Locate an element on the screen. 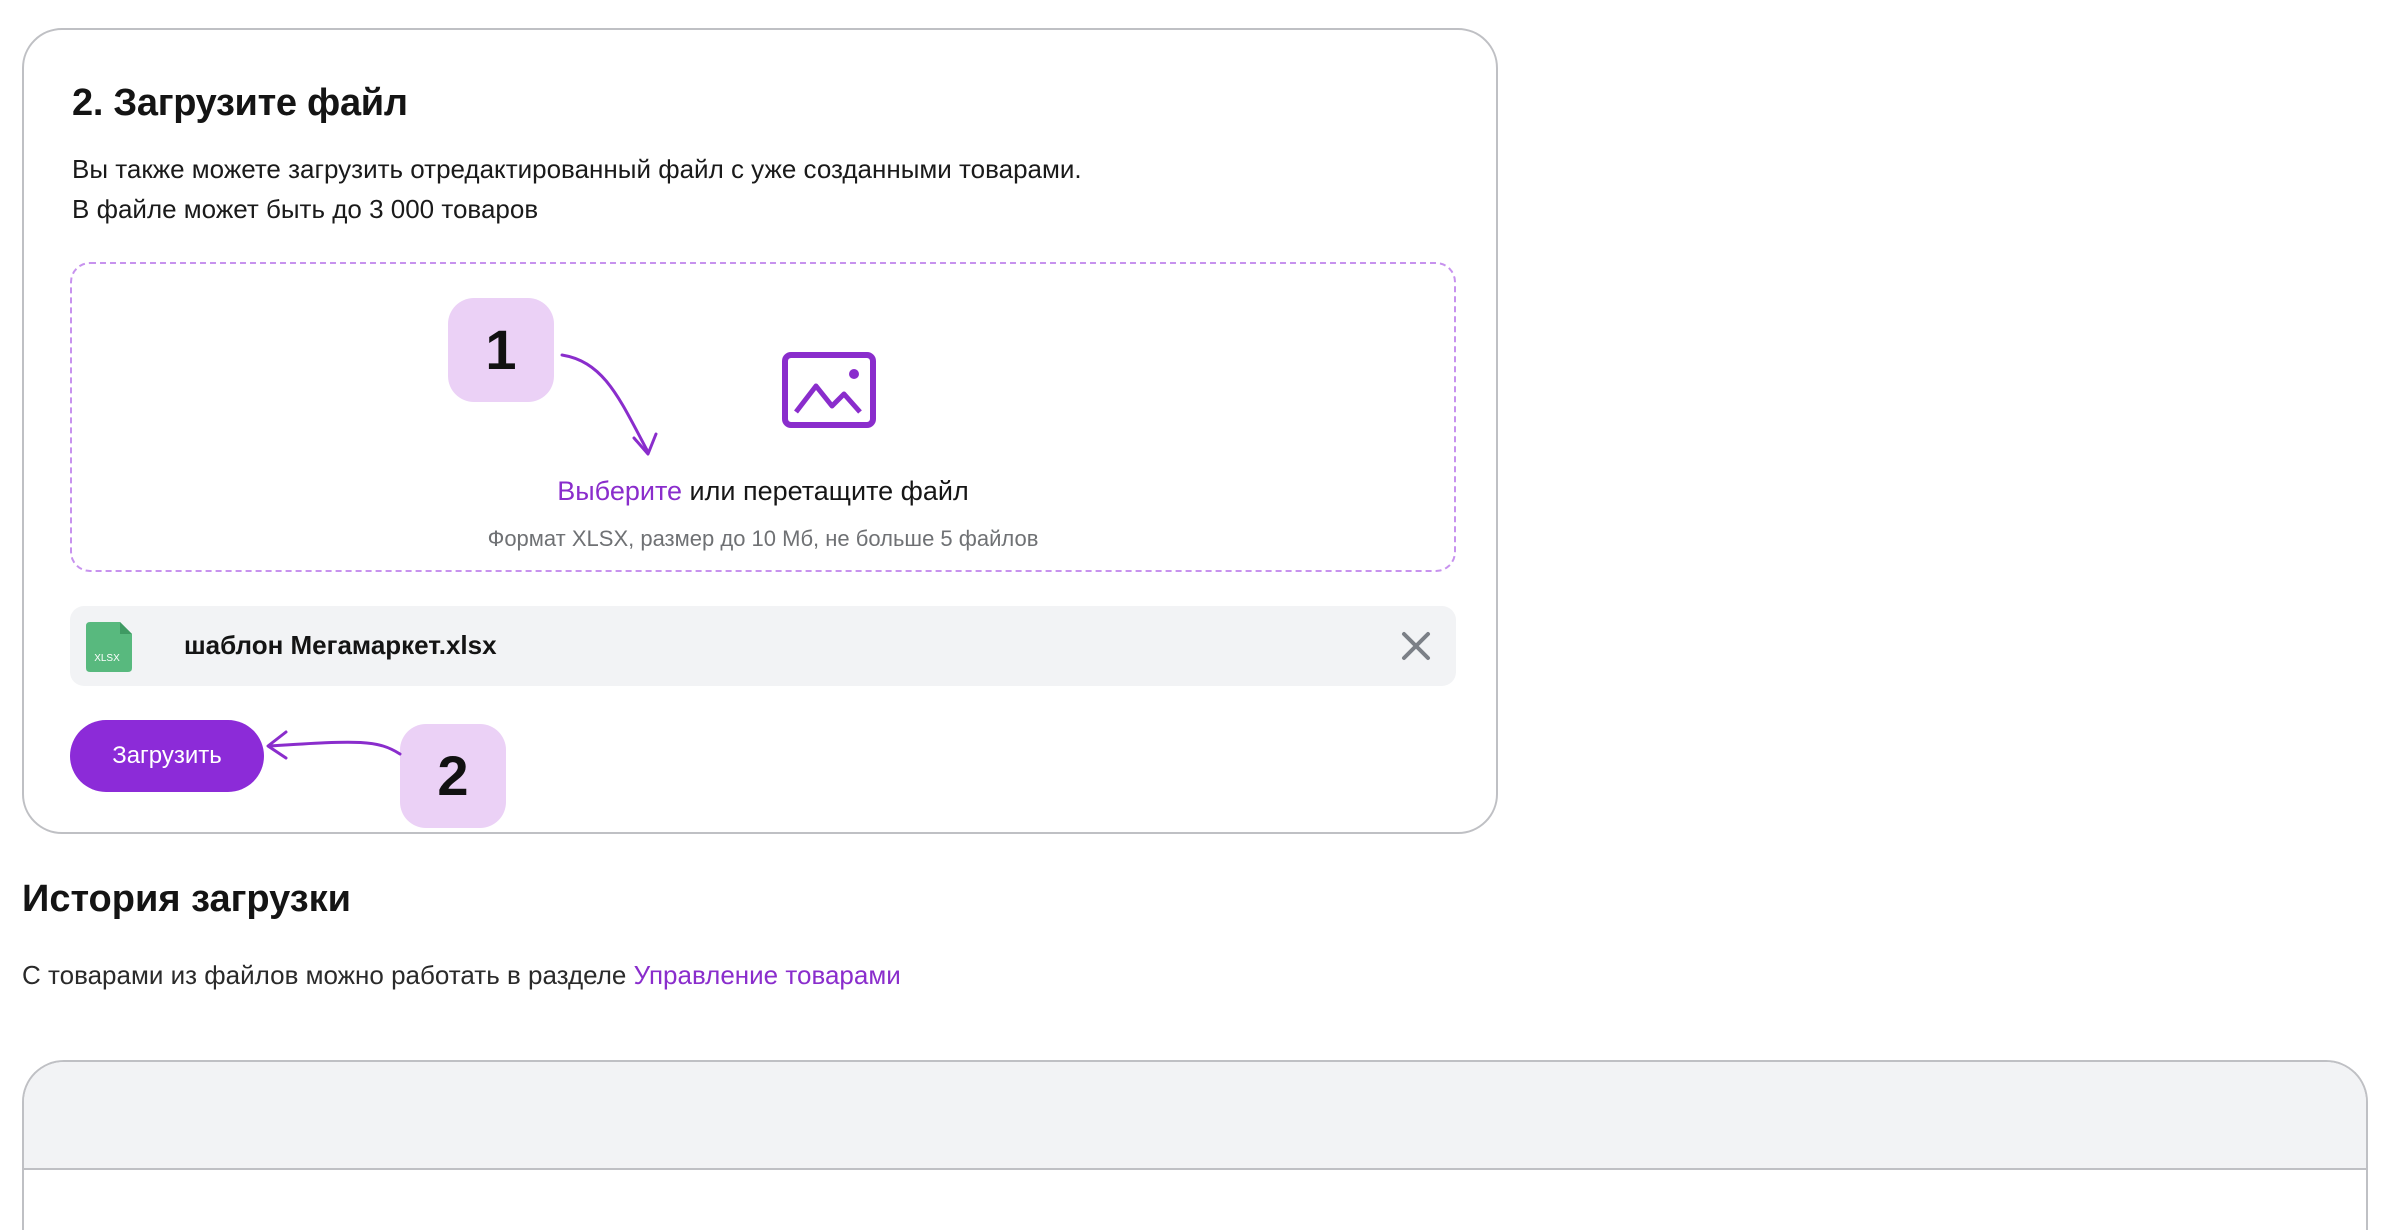 This screenshot has width=2389, height=1230. xlsx-icon-label: XLSX is located at coordinates (107, 658).